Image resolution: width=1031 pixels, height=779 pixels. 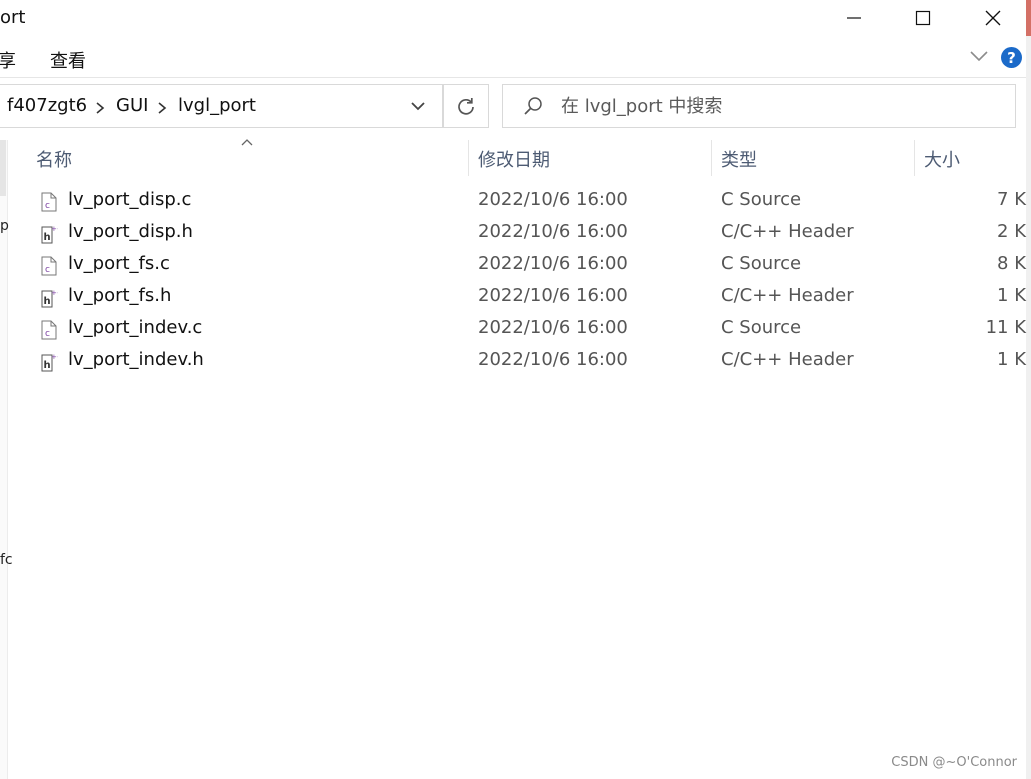 I want to click on tab-view: 查看, so click(x=68, y=60).